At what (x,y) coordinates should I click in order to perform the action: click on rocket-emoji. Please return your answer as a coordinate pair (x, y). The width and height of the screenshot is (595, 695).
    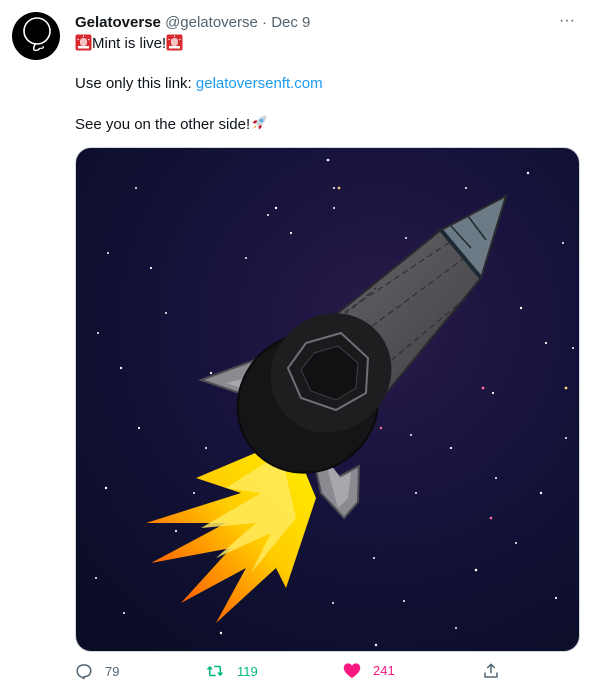
    Looking at the image, I should click on (259, 126).